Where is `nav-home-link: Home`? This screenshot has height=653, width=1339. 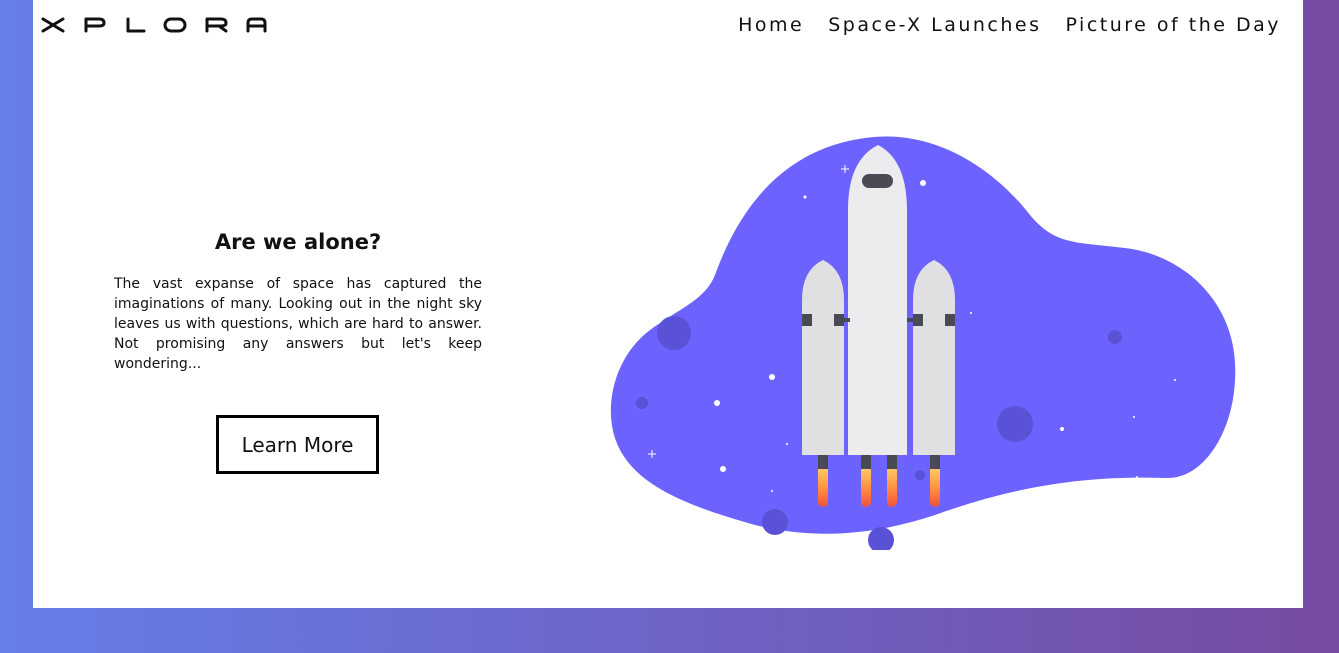
nav-home-link: Home is located at coordinates (771, 25).